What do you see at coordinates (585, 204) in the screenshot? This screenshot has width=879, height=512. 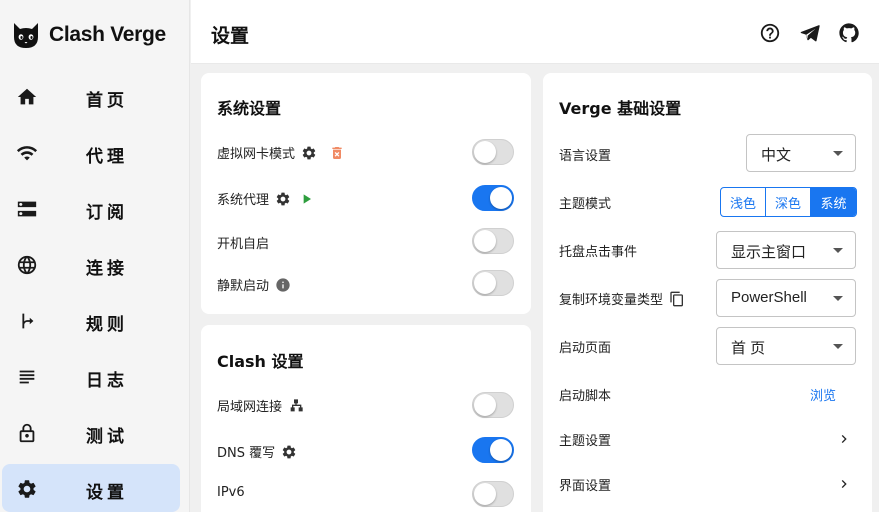 I see `theme-mode-label: 主题模式` at bounding box center [585, 204].